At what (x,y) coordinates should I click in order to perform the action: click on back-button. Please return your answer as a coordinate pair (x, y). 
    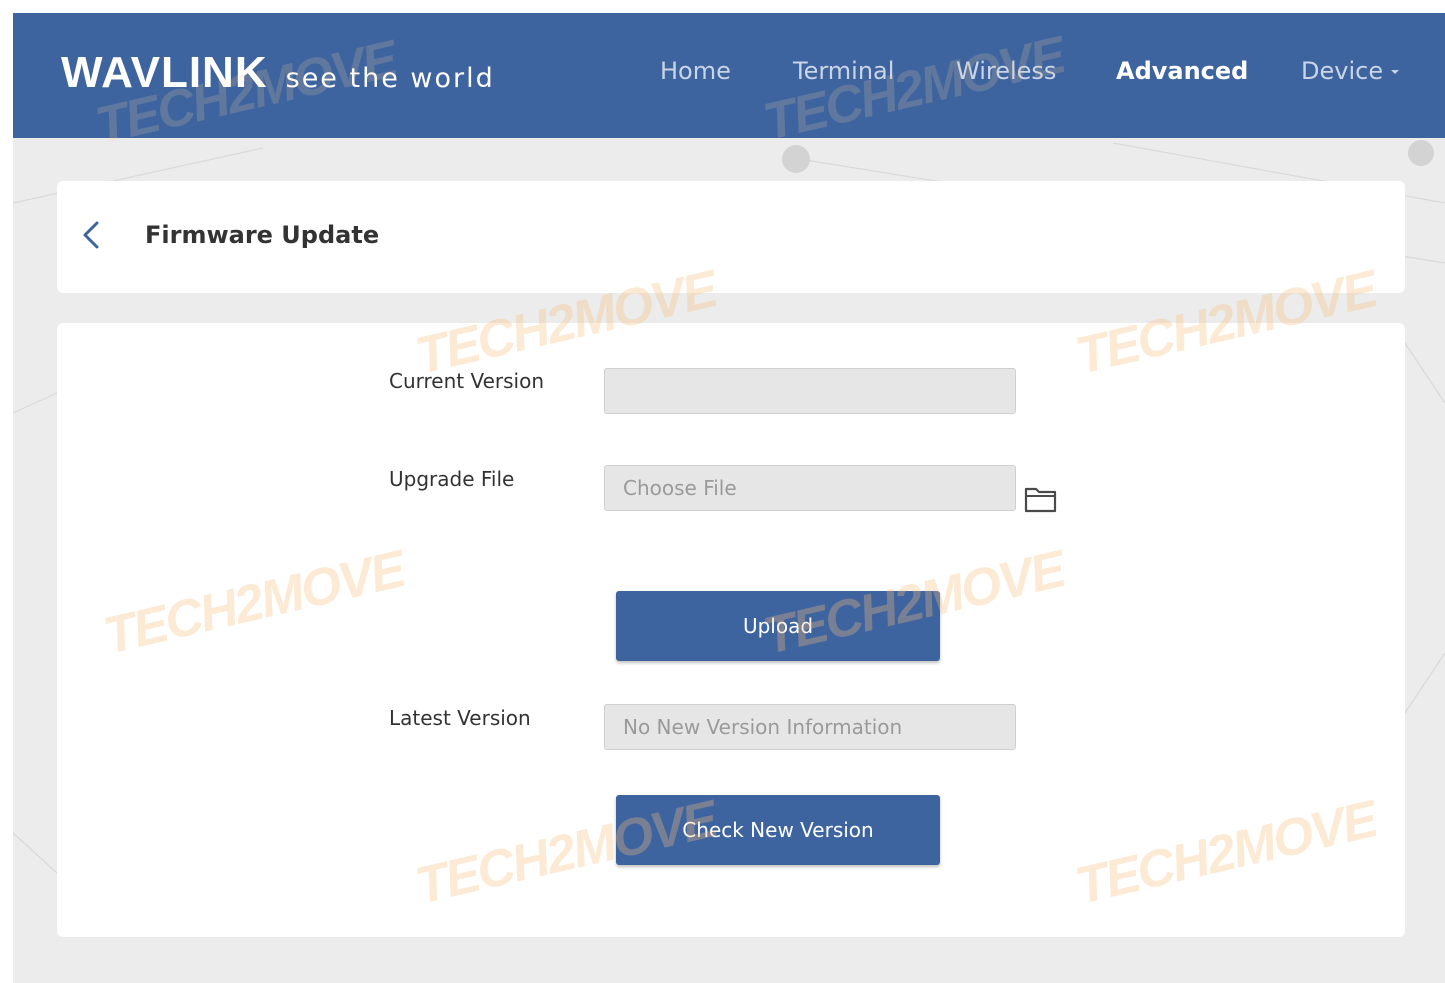
    Looking at the image, I should click on (93, 235).